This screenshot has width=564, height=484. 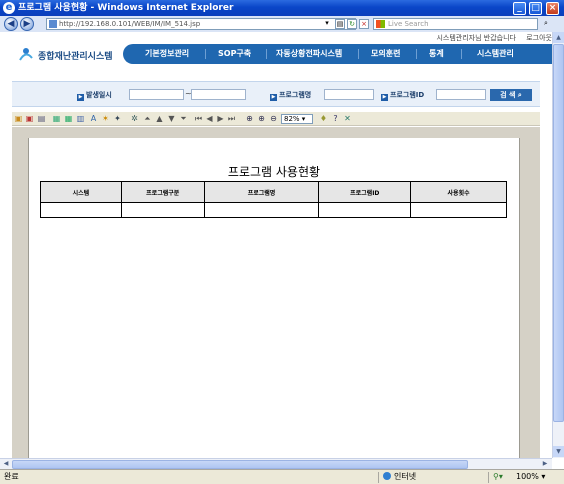 What do you see at coordinates (530, 477) in the screenshot?
I see `zoom-level: 100% ▾` at bounding box center [530, 477].